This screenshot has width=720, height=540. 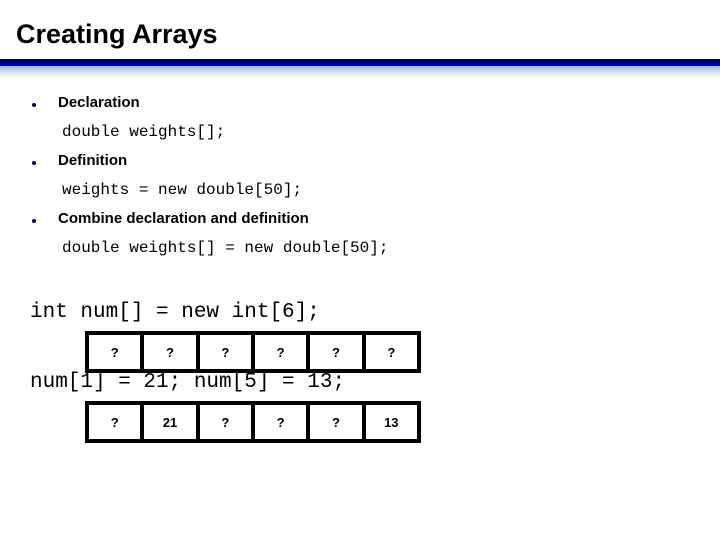 What do you see at coordinates (360, 72) in the screenshot?
I see `divider-gradient-fade` at bounding box center [360, 72].